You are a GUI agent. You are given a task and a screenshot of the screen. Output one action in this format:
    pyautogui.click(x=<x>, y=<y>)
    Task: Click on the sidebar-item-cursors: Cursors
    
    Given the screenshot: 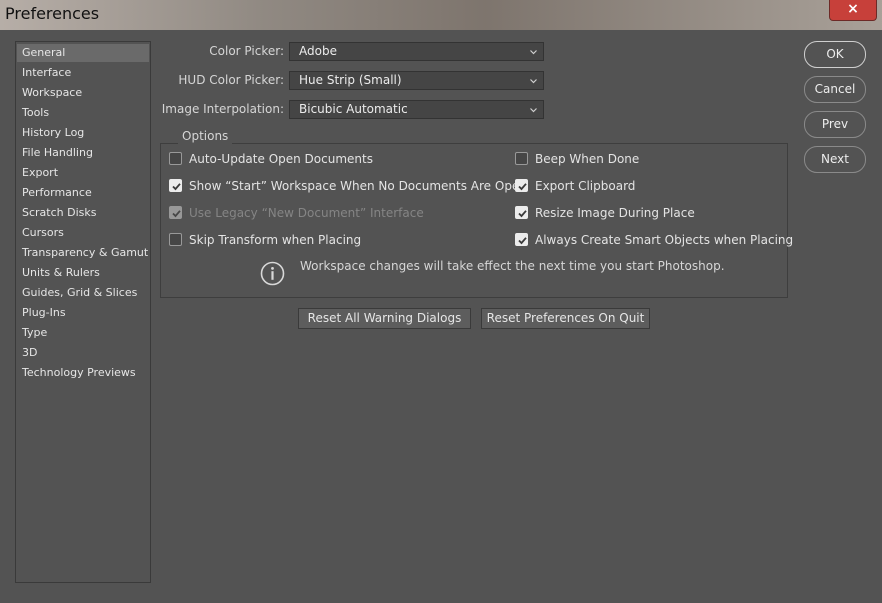 What is the action you would take?
    pyautogui.click(x=83, y=233)
    